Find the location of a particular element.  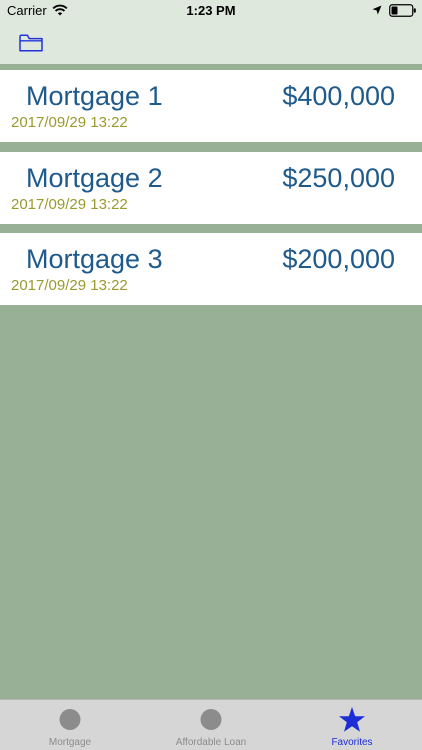

folder-icon is located at coordinates (31, 43).